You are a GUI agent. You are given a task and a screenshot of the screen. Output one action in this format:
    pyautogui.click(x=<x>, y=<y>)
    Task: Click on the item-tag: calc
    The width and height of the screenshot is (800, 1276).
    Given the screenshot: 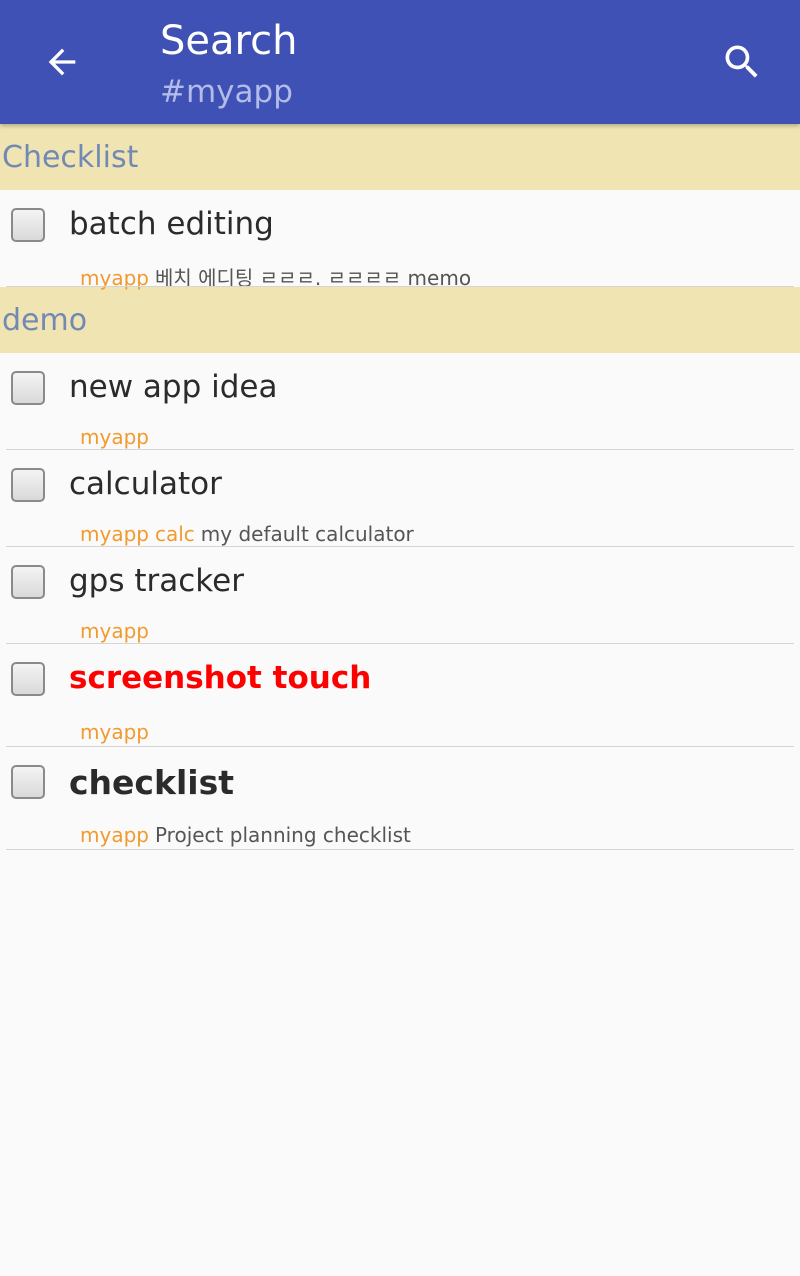 What is the action you would take?
    pyautogui.click(x=175, y=534)
    